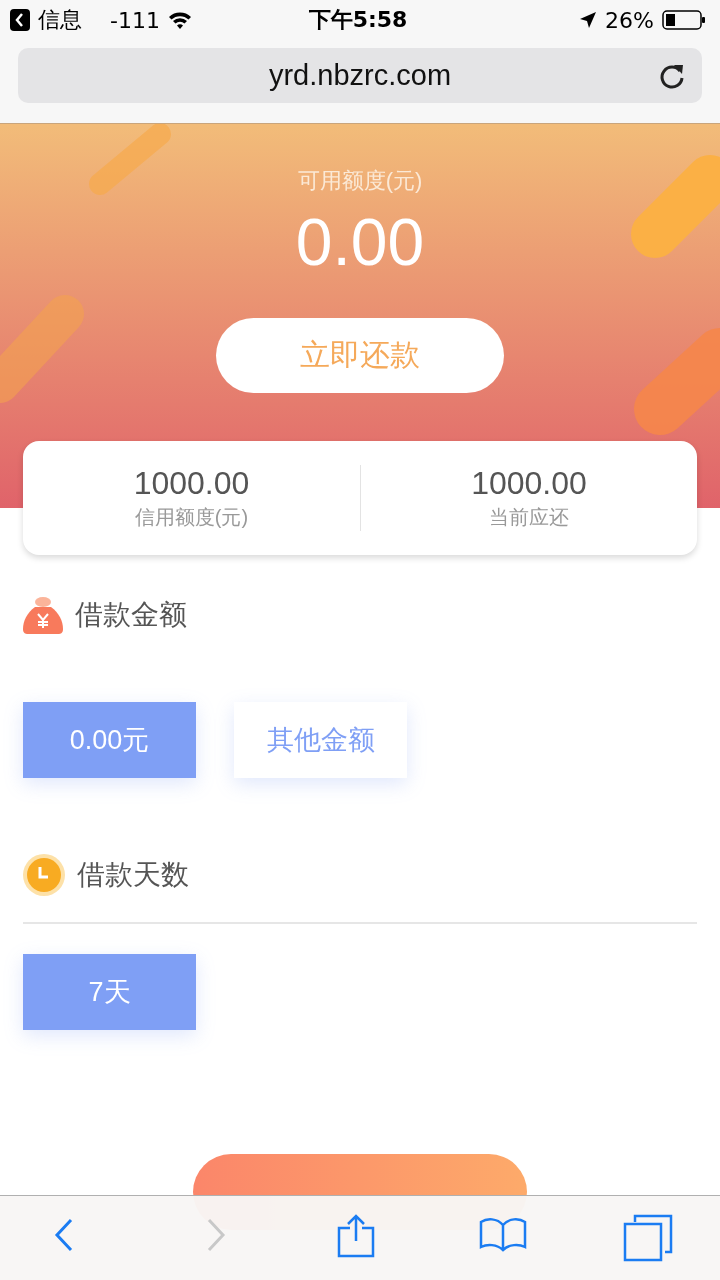  I want to click on section-title: 借款金额, so click(131, 615).